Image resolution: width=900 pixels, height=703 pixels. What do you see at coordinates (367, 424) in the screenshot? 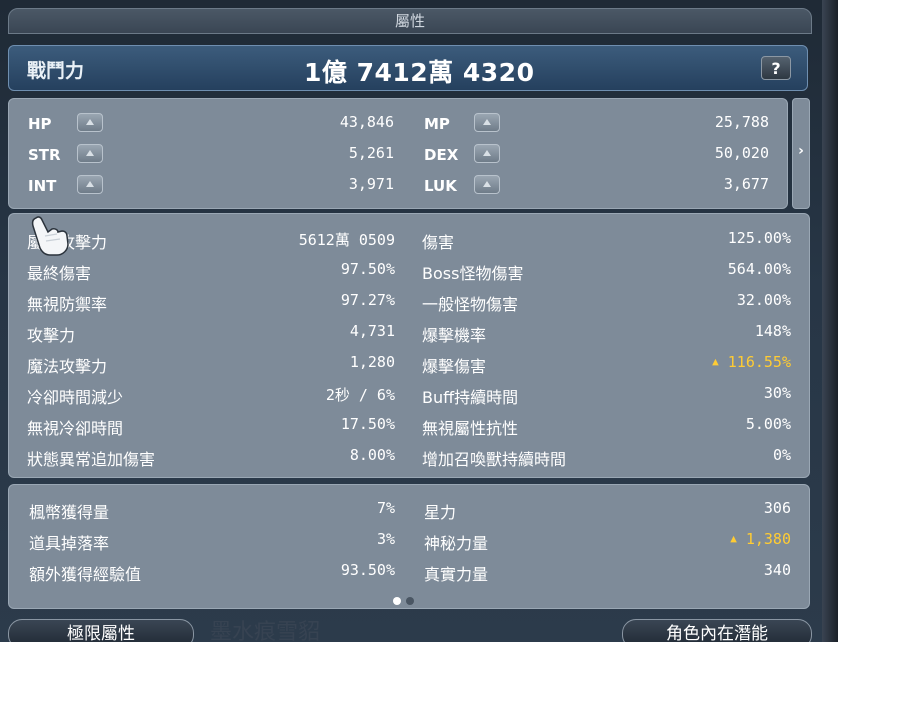
I see `list-item-value: 17.50%` at bounding box center [367, 424].